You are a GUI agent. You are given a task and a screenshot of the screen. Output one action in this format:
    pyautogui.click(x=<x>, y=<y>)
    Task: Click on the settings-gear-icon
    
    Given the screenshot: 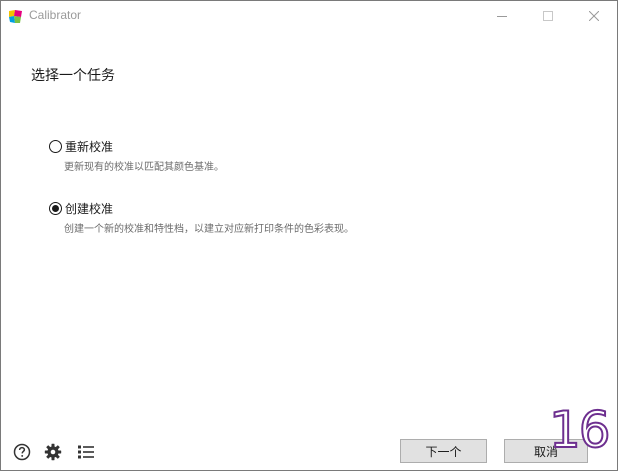 What is the action you would take?
    pyautogui.click(x=53, y=452)
    